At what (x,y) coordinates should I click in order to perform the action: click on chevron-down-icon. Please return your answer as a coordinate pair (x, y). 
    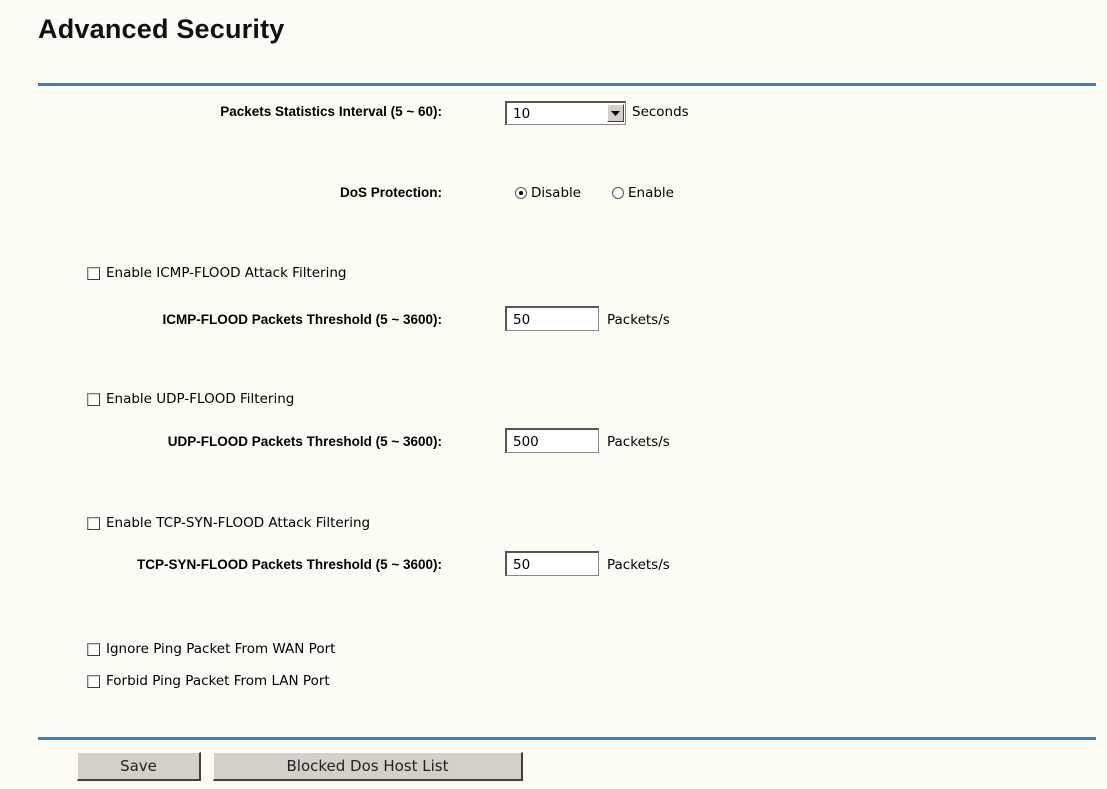
    Looking at the image, I should click on (615, 113).